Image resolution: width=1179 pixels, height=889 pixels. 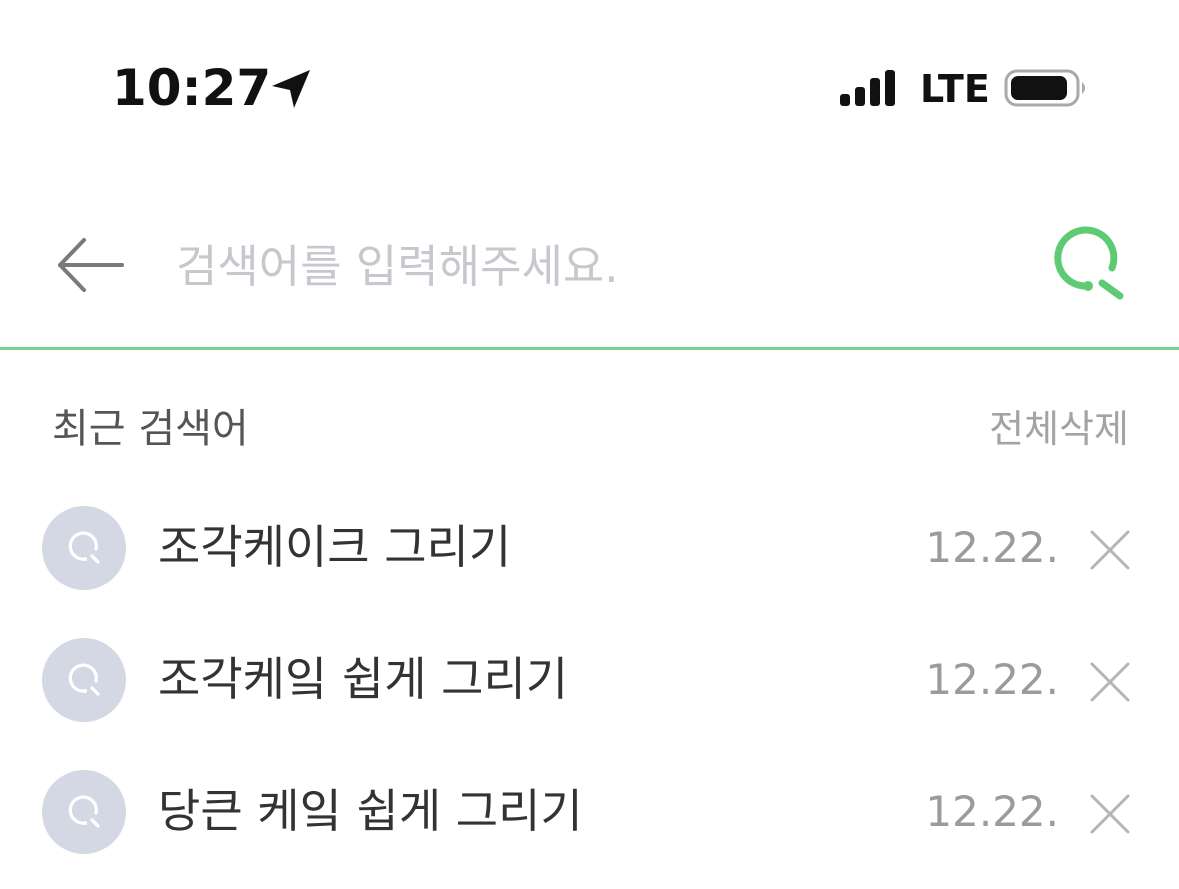 What do you see at coordinates (370, 811) in the screenshot?
I see `recent-search-text: 당큰 케잌 쉽게 그리기` at bounding box center [370, 811].